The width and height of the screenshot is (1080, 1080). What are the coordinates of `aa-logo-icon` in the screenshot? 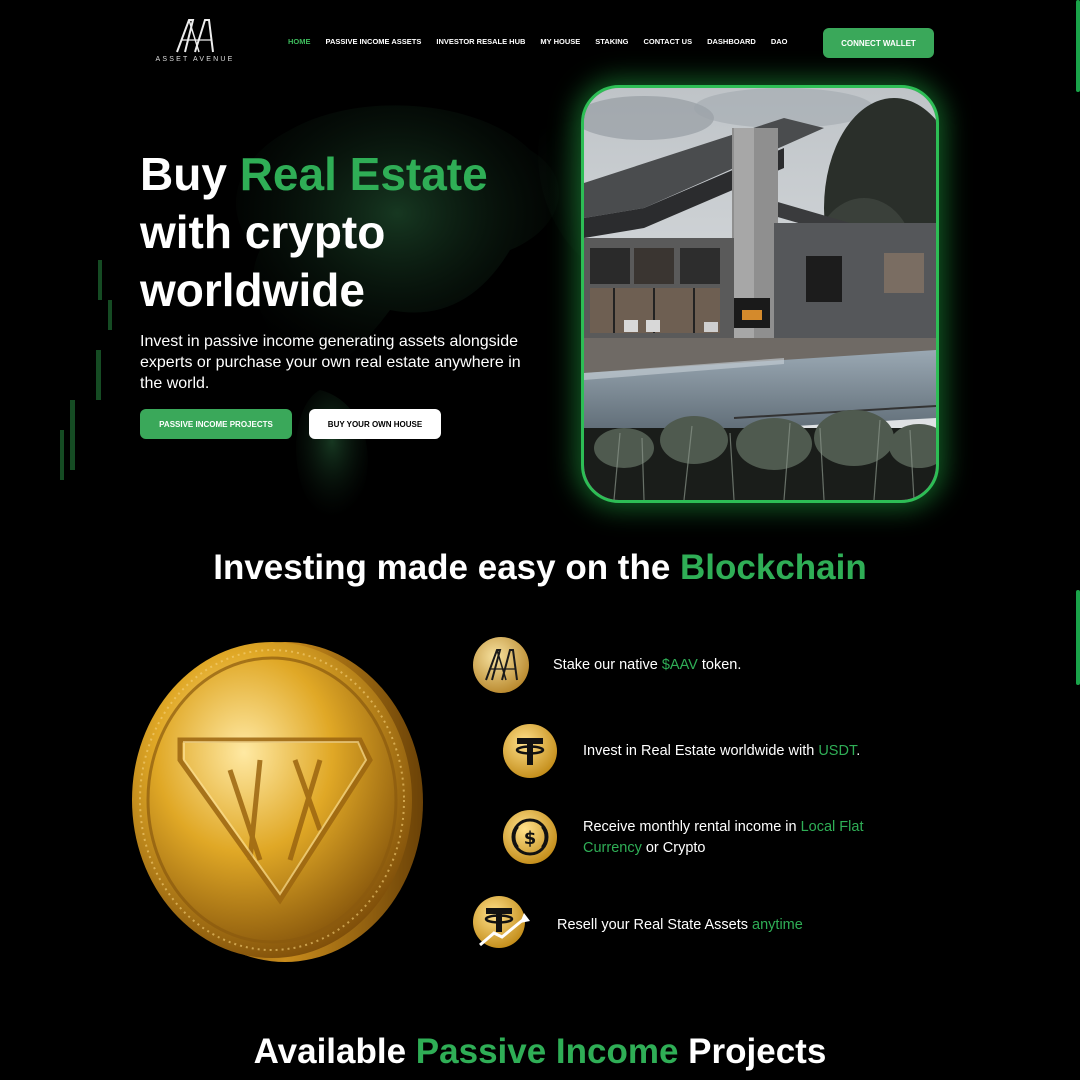 It's located at (195, 36).